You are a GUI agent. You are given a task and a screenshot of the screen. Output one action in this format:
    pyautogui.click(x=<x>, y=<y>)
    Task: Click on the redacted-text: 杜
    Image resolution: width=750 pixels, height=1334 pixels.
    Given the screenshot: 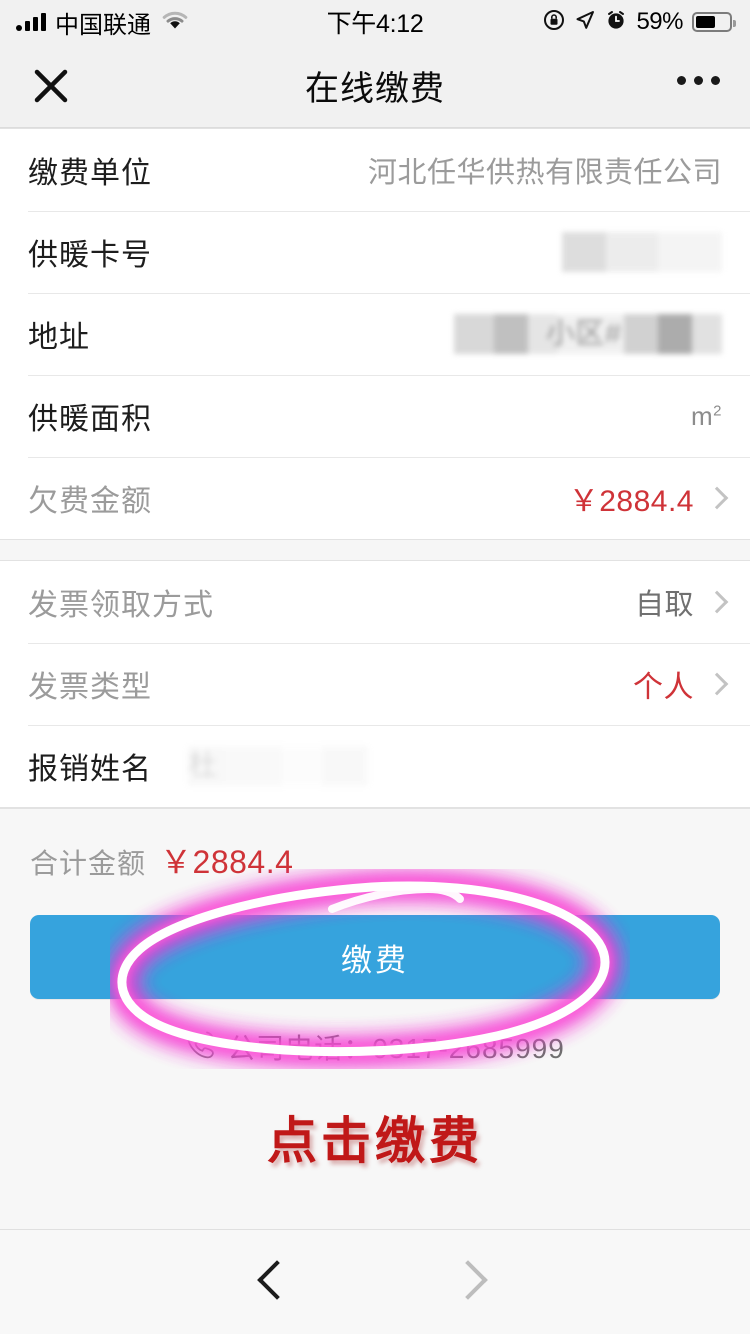 What is the action you would take?
    pyautogui.click(x=203, y=766)
    